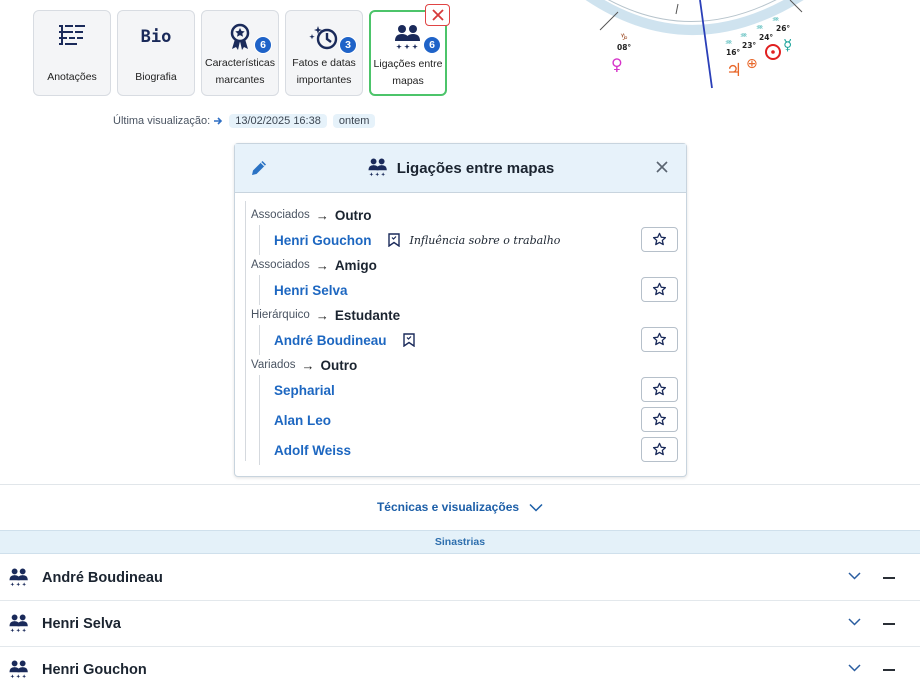  Describe the element at coordinates (460, 265) in the screenshot. I see `link-category: Associados → Amigo` at that location.